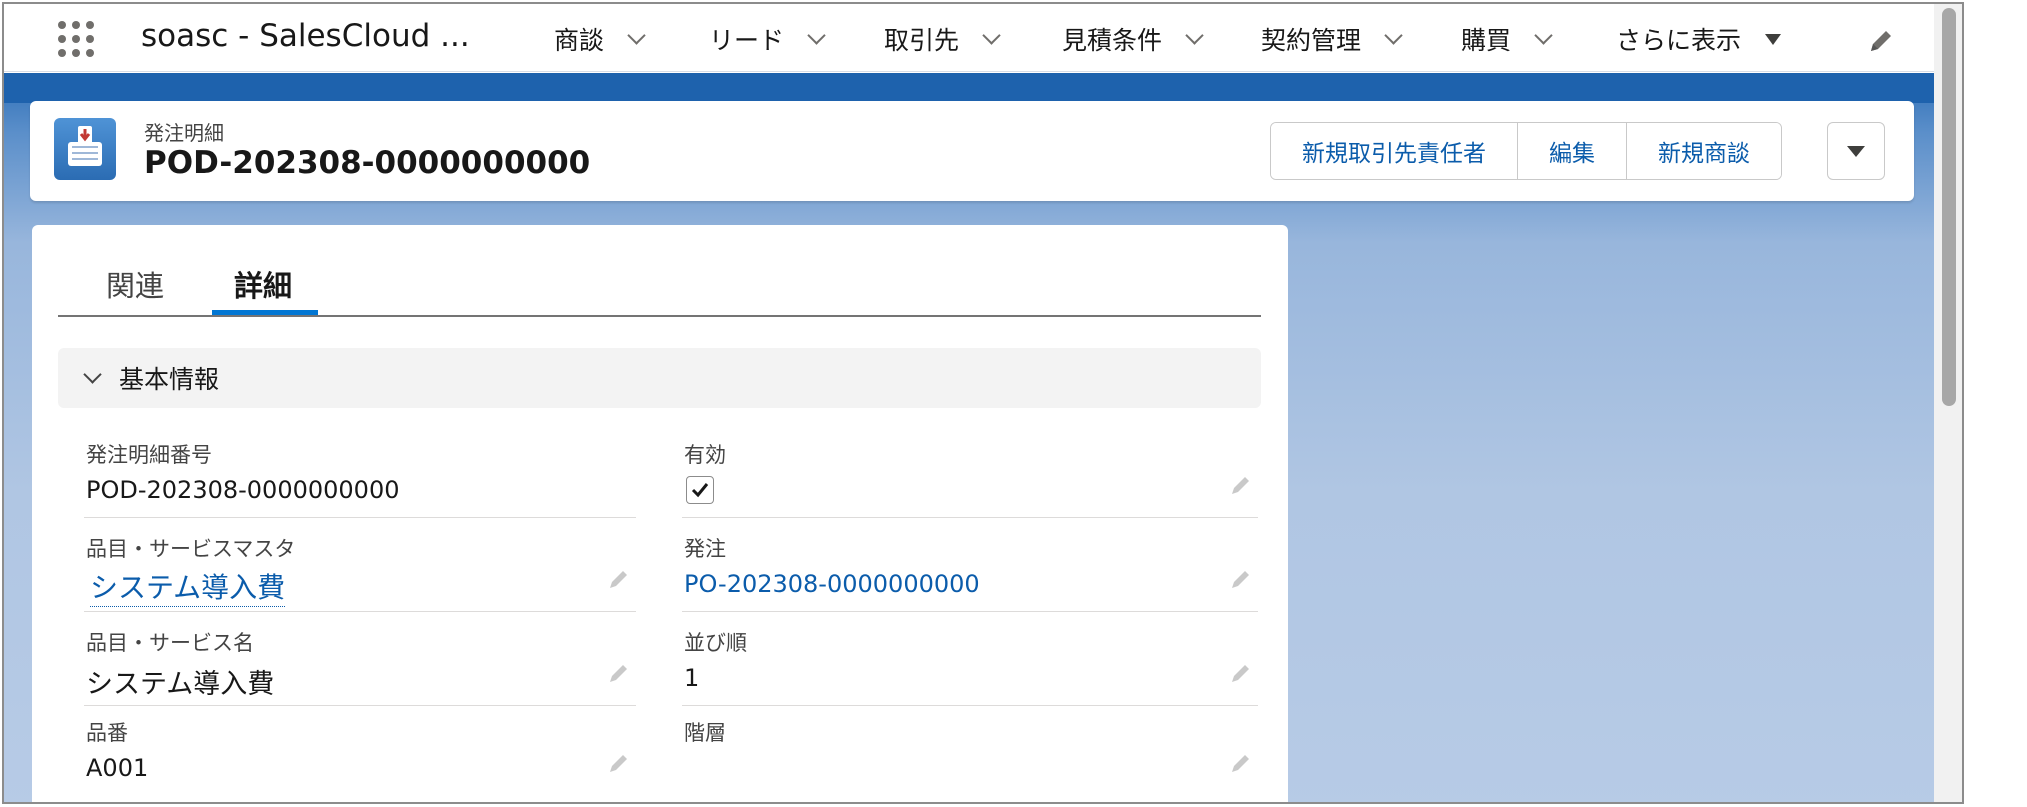 The image size is (2027, 807). Describe the element at coordinates (263, 284) in the screenshot. I see `tab-details: 詳細` at that location.